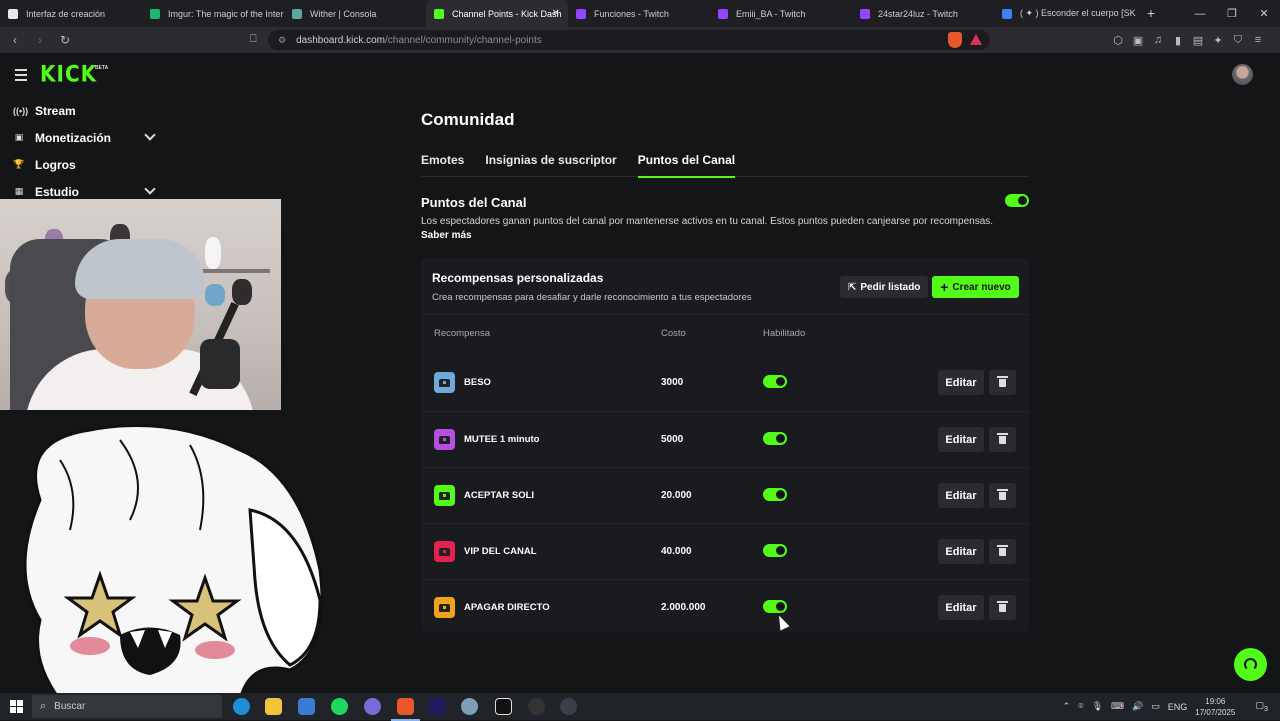 The image size is (1280, 721). What do you see at coordinates (1238, 40) in the screenshot?
I see `vpn-icon: ⛉` at bounding box center [1238, 40].